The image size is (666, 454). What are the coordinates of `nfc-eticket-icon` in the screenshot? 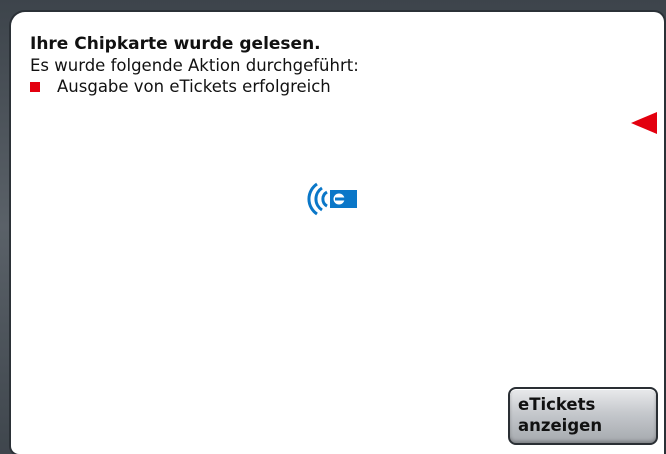 It's located at (332, 199).